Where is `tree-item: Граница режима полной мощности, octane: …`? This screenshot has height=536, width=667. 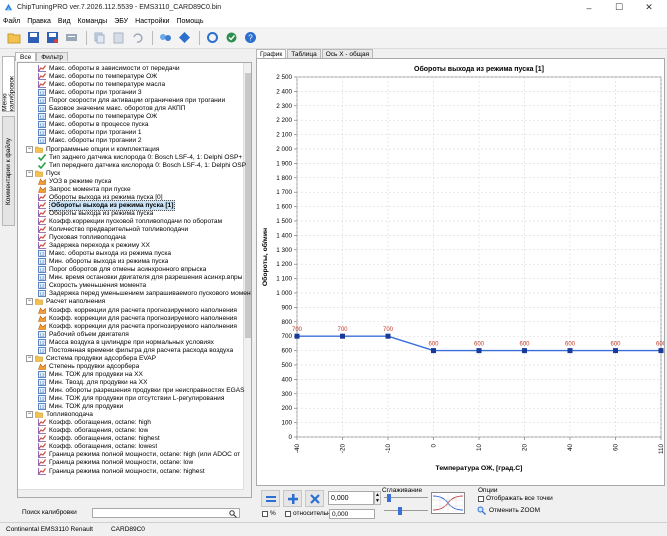
tree-item: Граница режима полной мощности, octane: … is located at coordinates (121, 471).